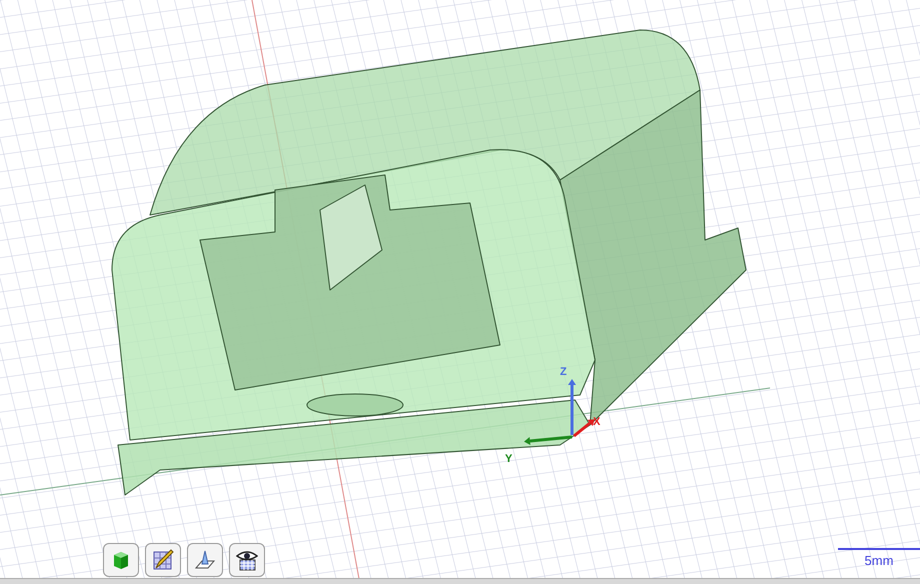 The height and width of the screenshot is (584, 920). I want to click on scale-label: 5mm, so click(879, 560).